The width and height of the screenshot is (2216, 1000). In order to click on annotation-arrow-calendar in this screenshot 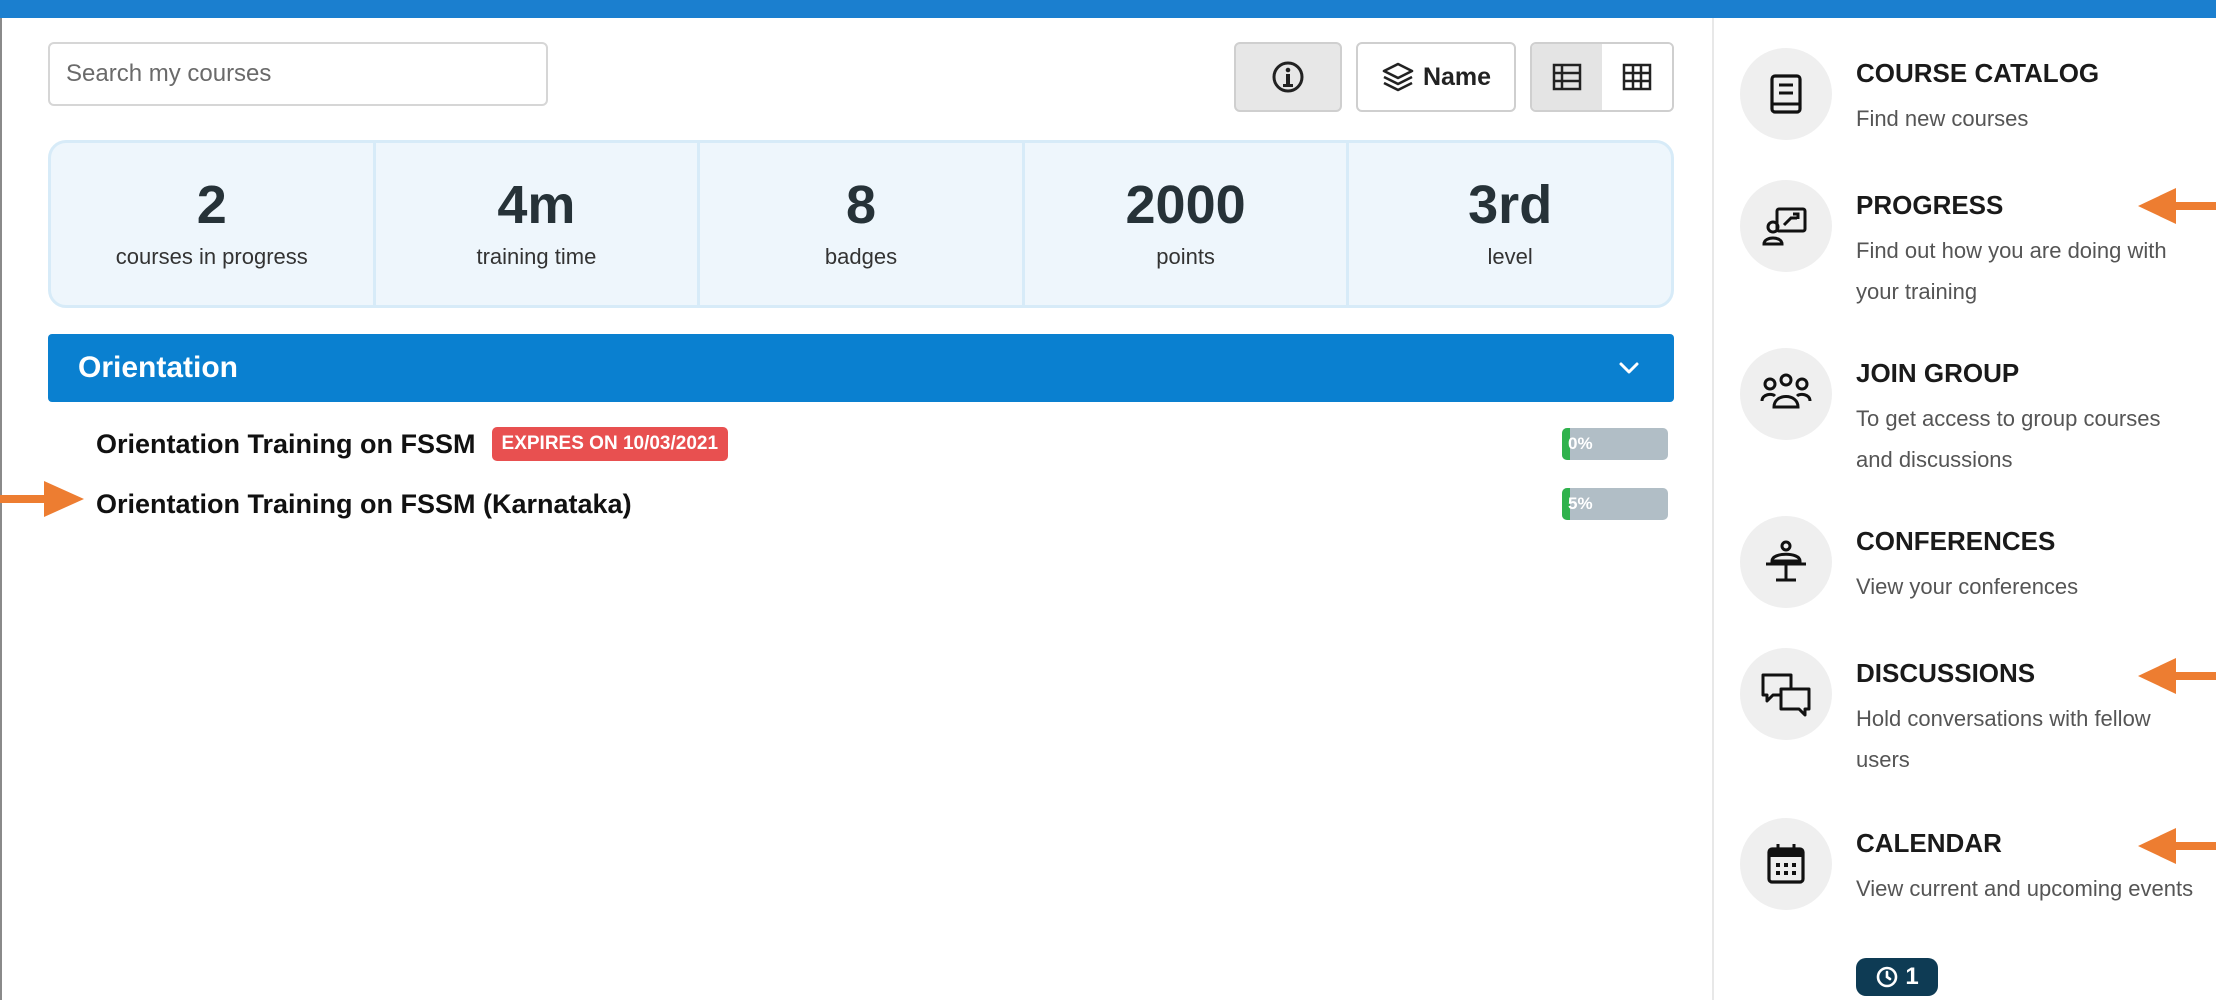, I will do `click(2177, 846)`.